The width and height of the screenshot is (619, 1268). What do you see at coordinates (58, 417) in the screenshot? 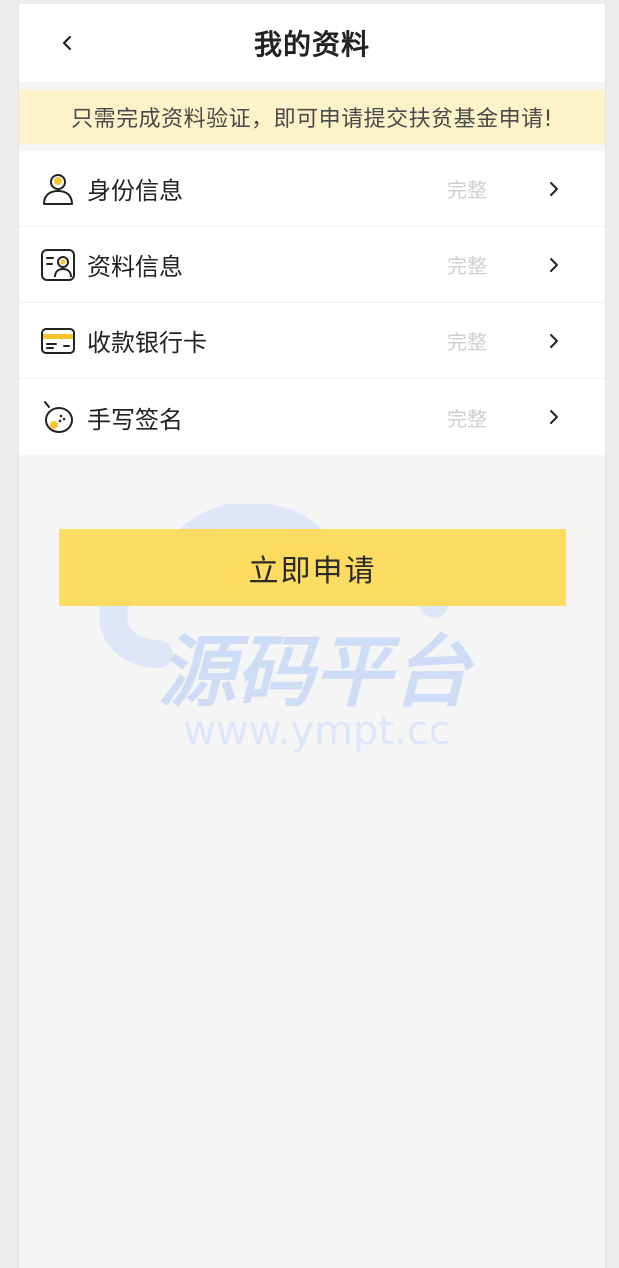
I see `signature-icon` at bounding box center [58, 417].